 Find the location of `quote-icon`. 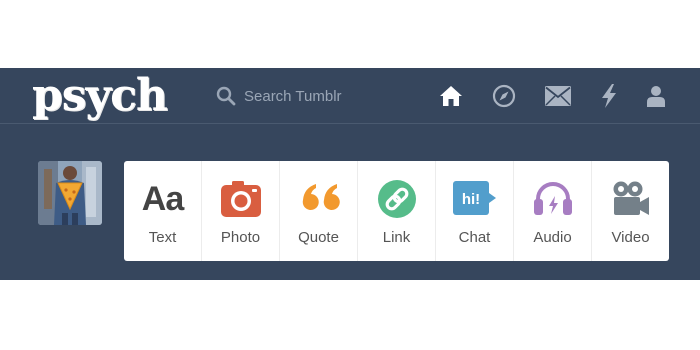

quote-icon is located at coordinates (319, 199).